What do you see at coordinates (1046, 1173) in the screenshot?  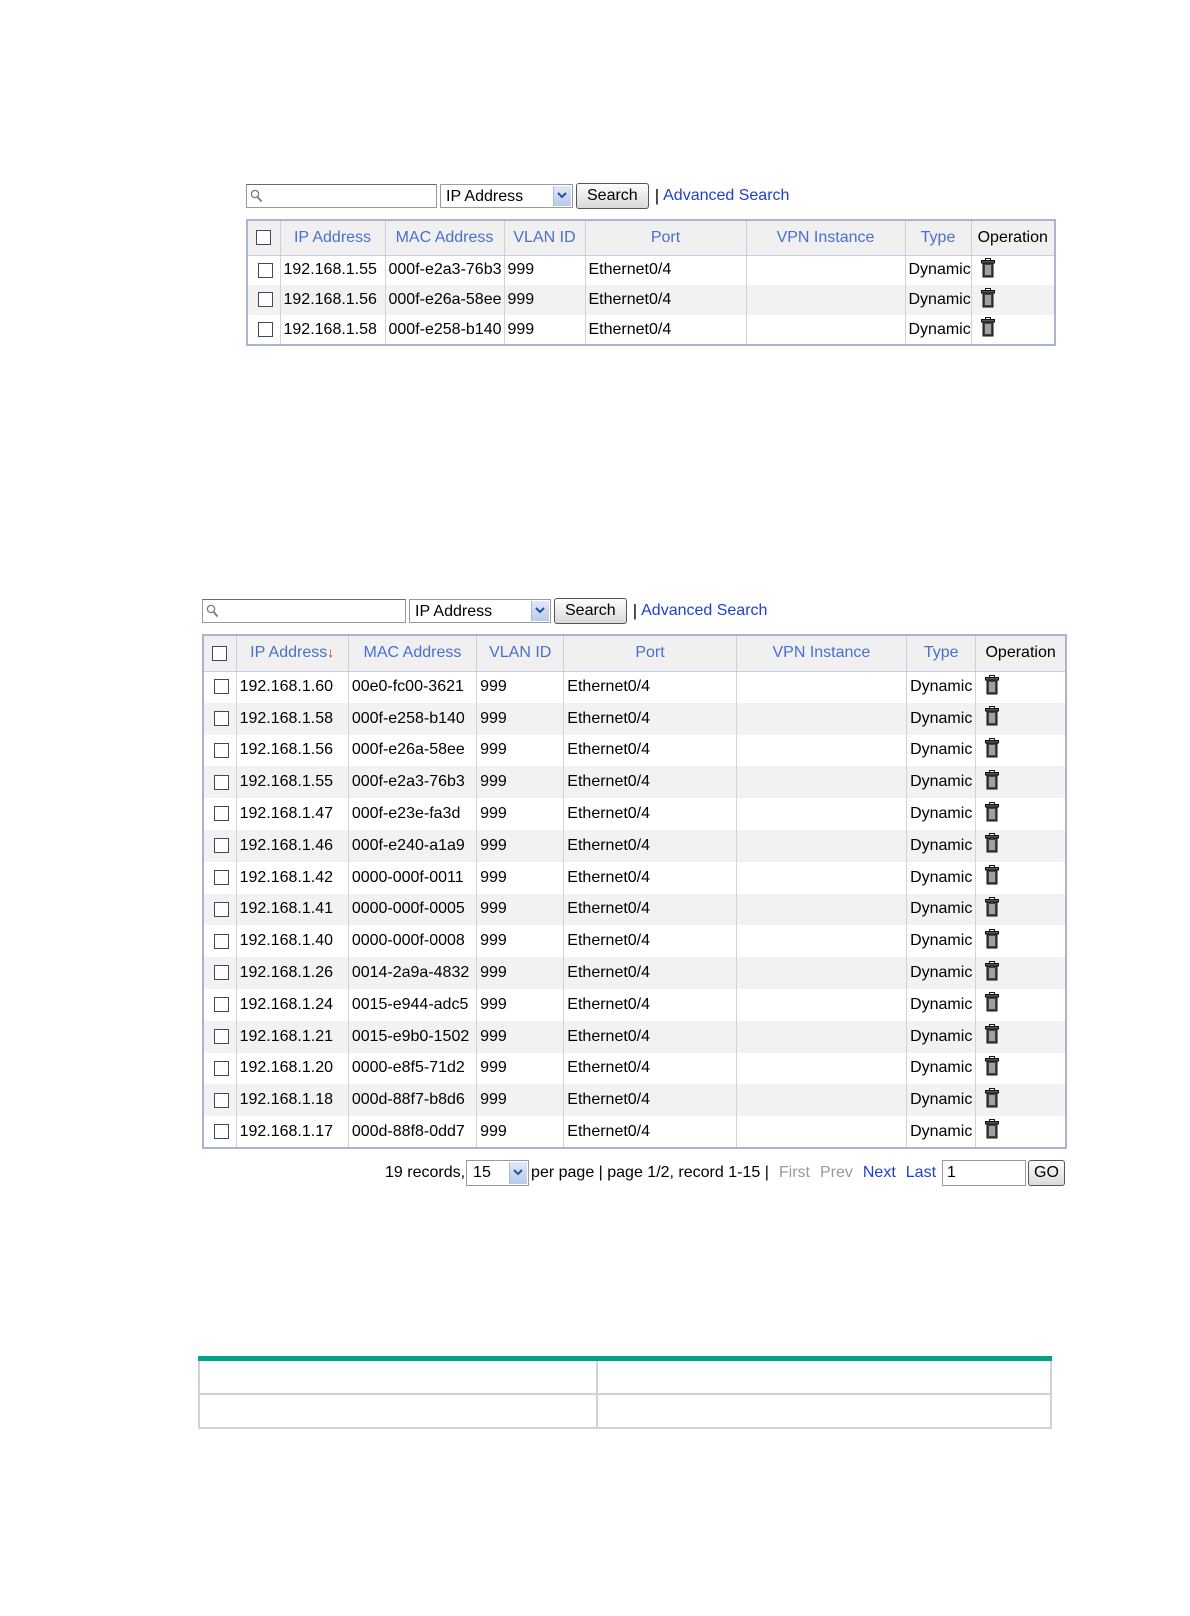 I see `go-button: GO` at bounding box center [1046, 1173].